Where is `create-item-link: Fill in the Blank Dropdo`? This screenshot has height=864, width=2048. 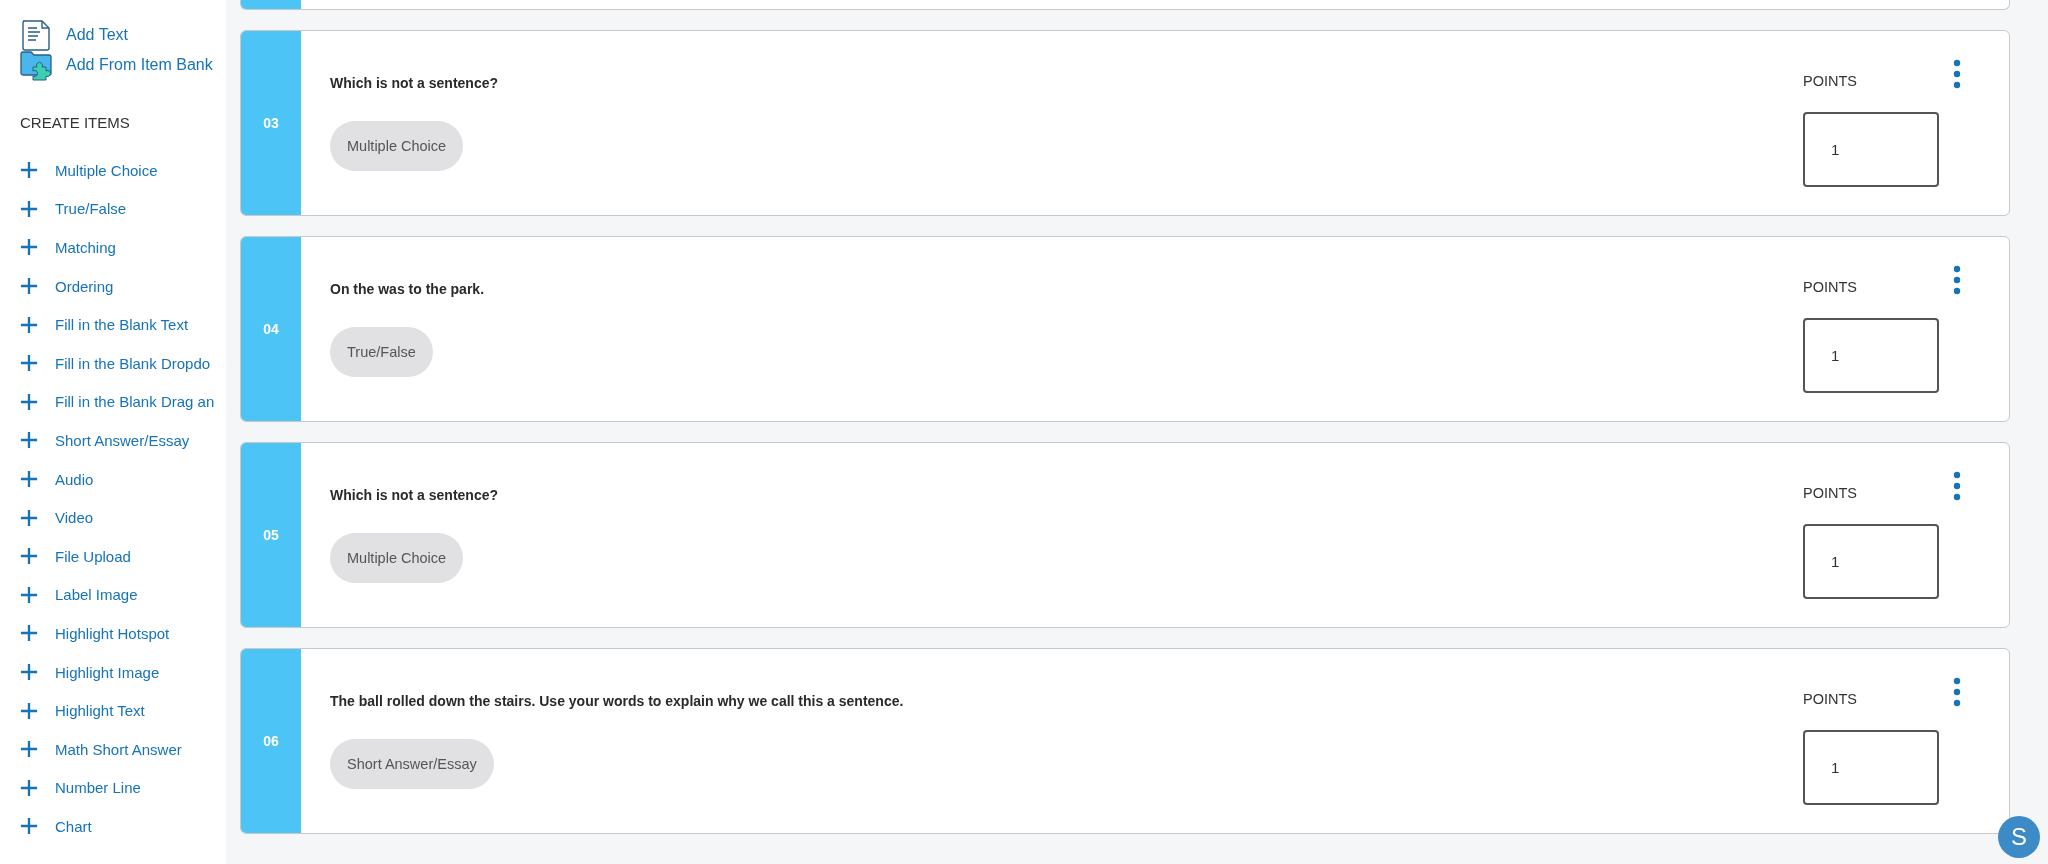 create-item-link: Fill in the Blank Dropdo is located at coordinates (123, 363).